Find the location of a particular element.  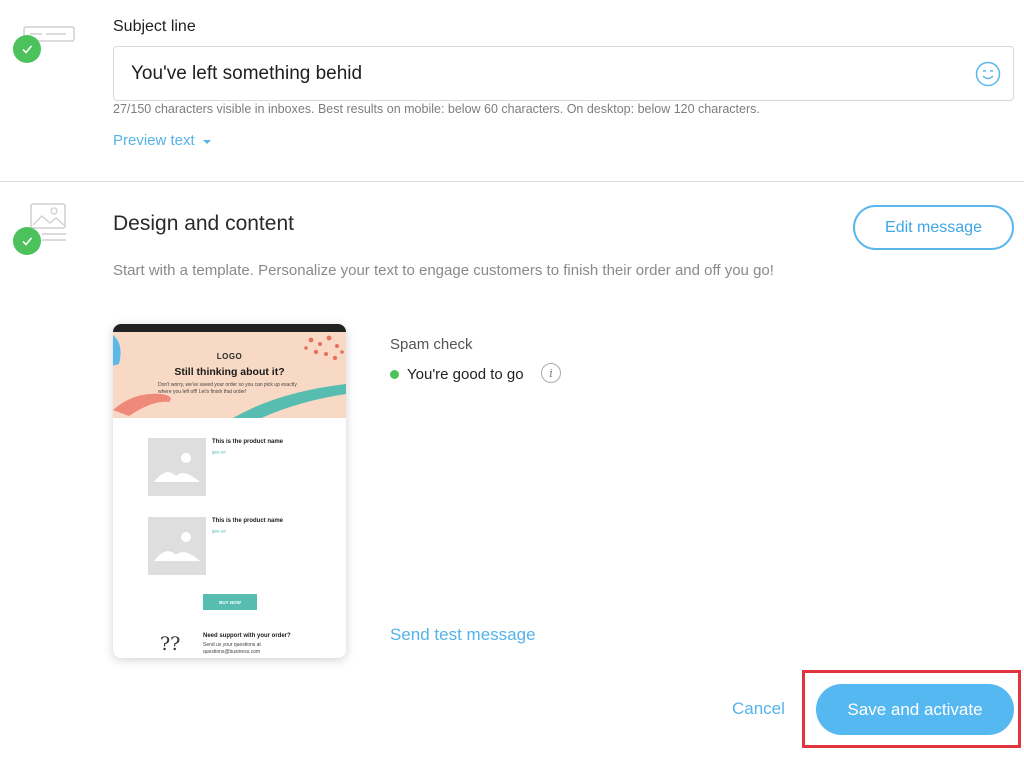

preview-support-title: Need support with your order? is located at coordinates (247, 636).